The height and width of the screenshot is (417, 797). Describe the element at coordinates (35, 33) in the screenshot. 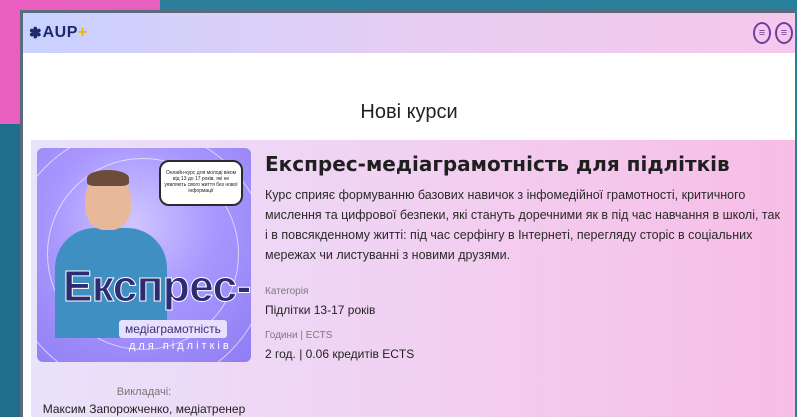

I see `paw-icon: ✽` at that location.